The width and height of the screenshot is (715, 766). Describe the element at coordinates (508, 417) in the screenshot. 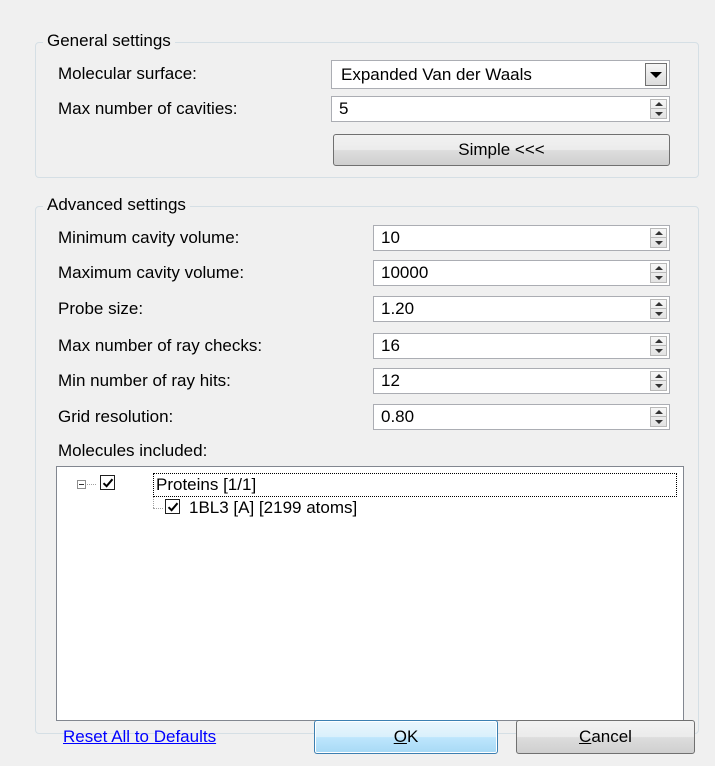

I see `grid-resolution-input` at that location.